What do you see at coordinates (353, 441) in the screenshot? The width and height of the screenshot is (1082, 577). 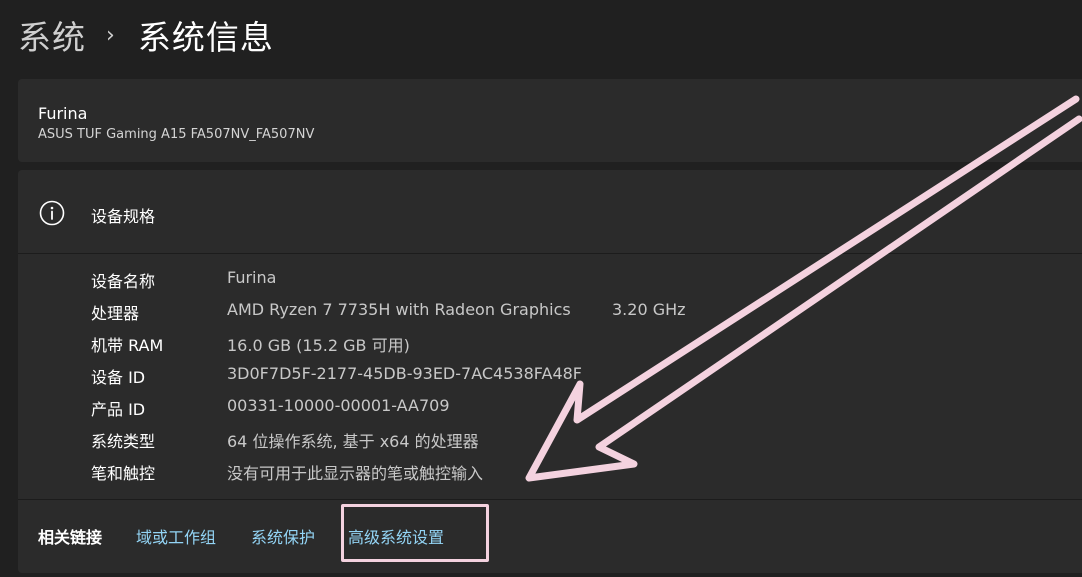 I see `spec-value: 64 位操作系统, 基于 x64 的处理器` at bounding box center [353, 441].